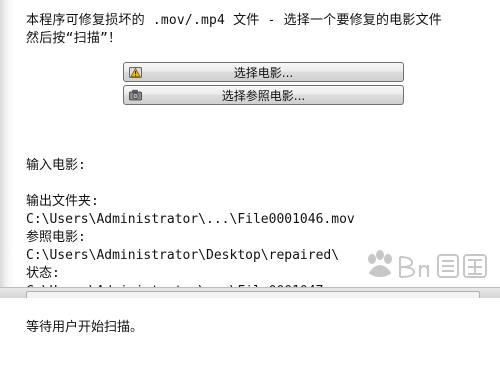 Image resolution: width=500 pixels, height=373 pixels. I want to click on instruction-line-1: 本程序可修复损坏的 .mov/.mp4 文件 - 选择一个要修复的电影文件, so click(234, 20).